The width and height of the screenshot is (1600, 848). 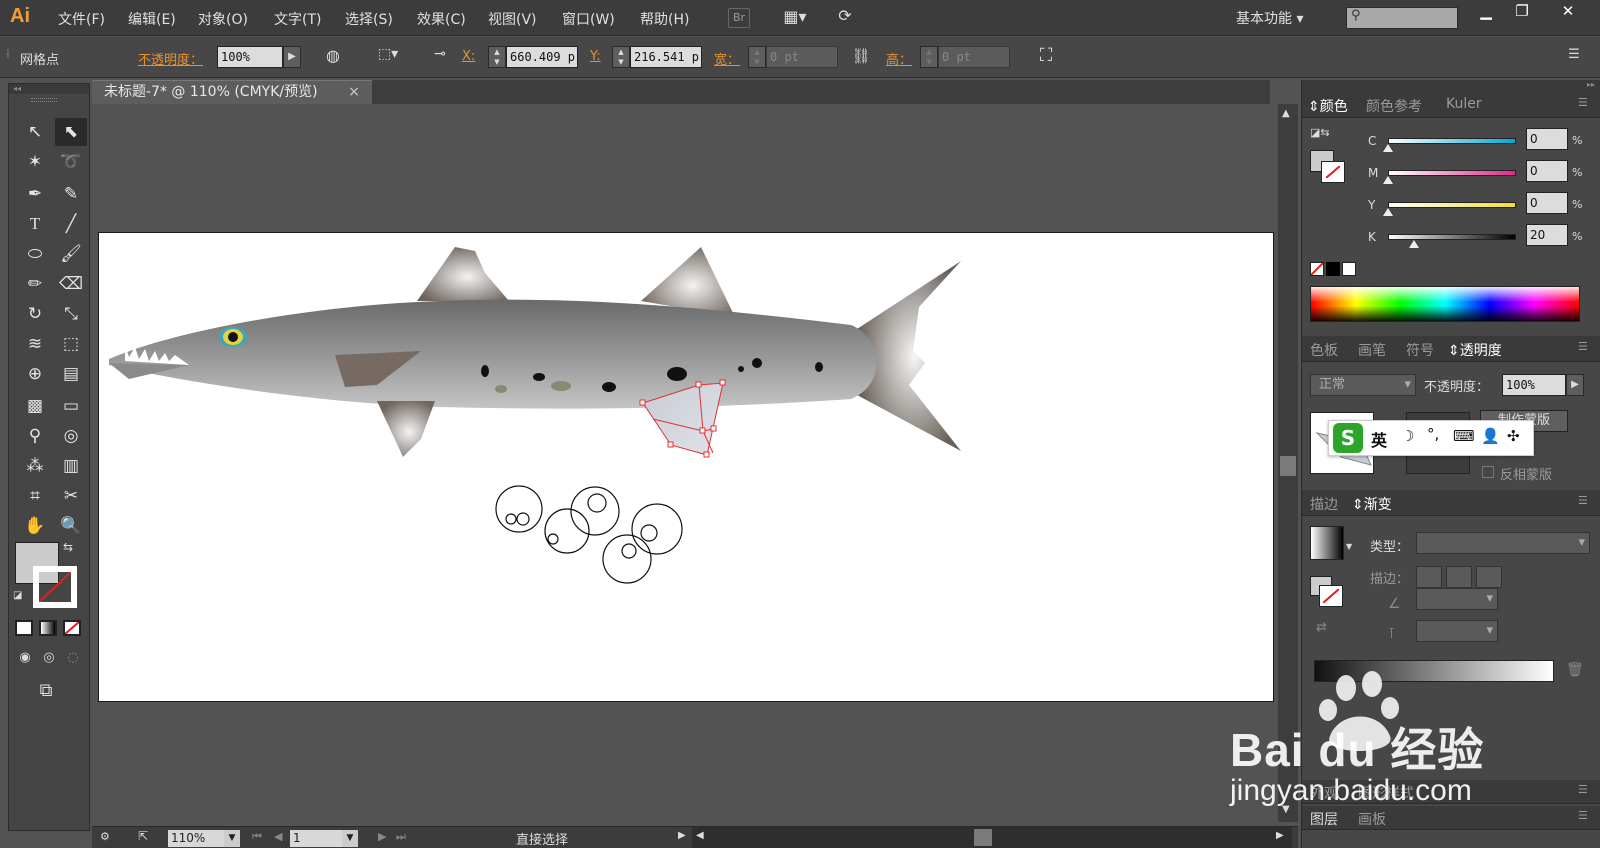 What do you see at coordinates (388, 57) in the screenshot?
I see `transform-reference-icon: ⬚▾` at bounding box center [388, 57].